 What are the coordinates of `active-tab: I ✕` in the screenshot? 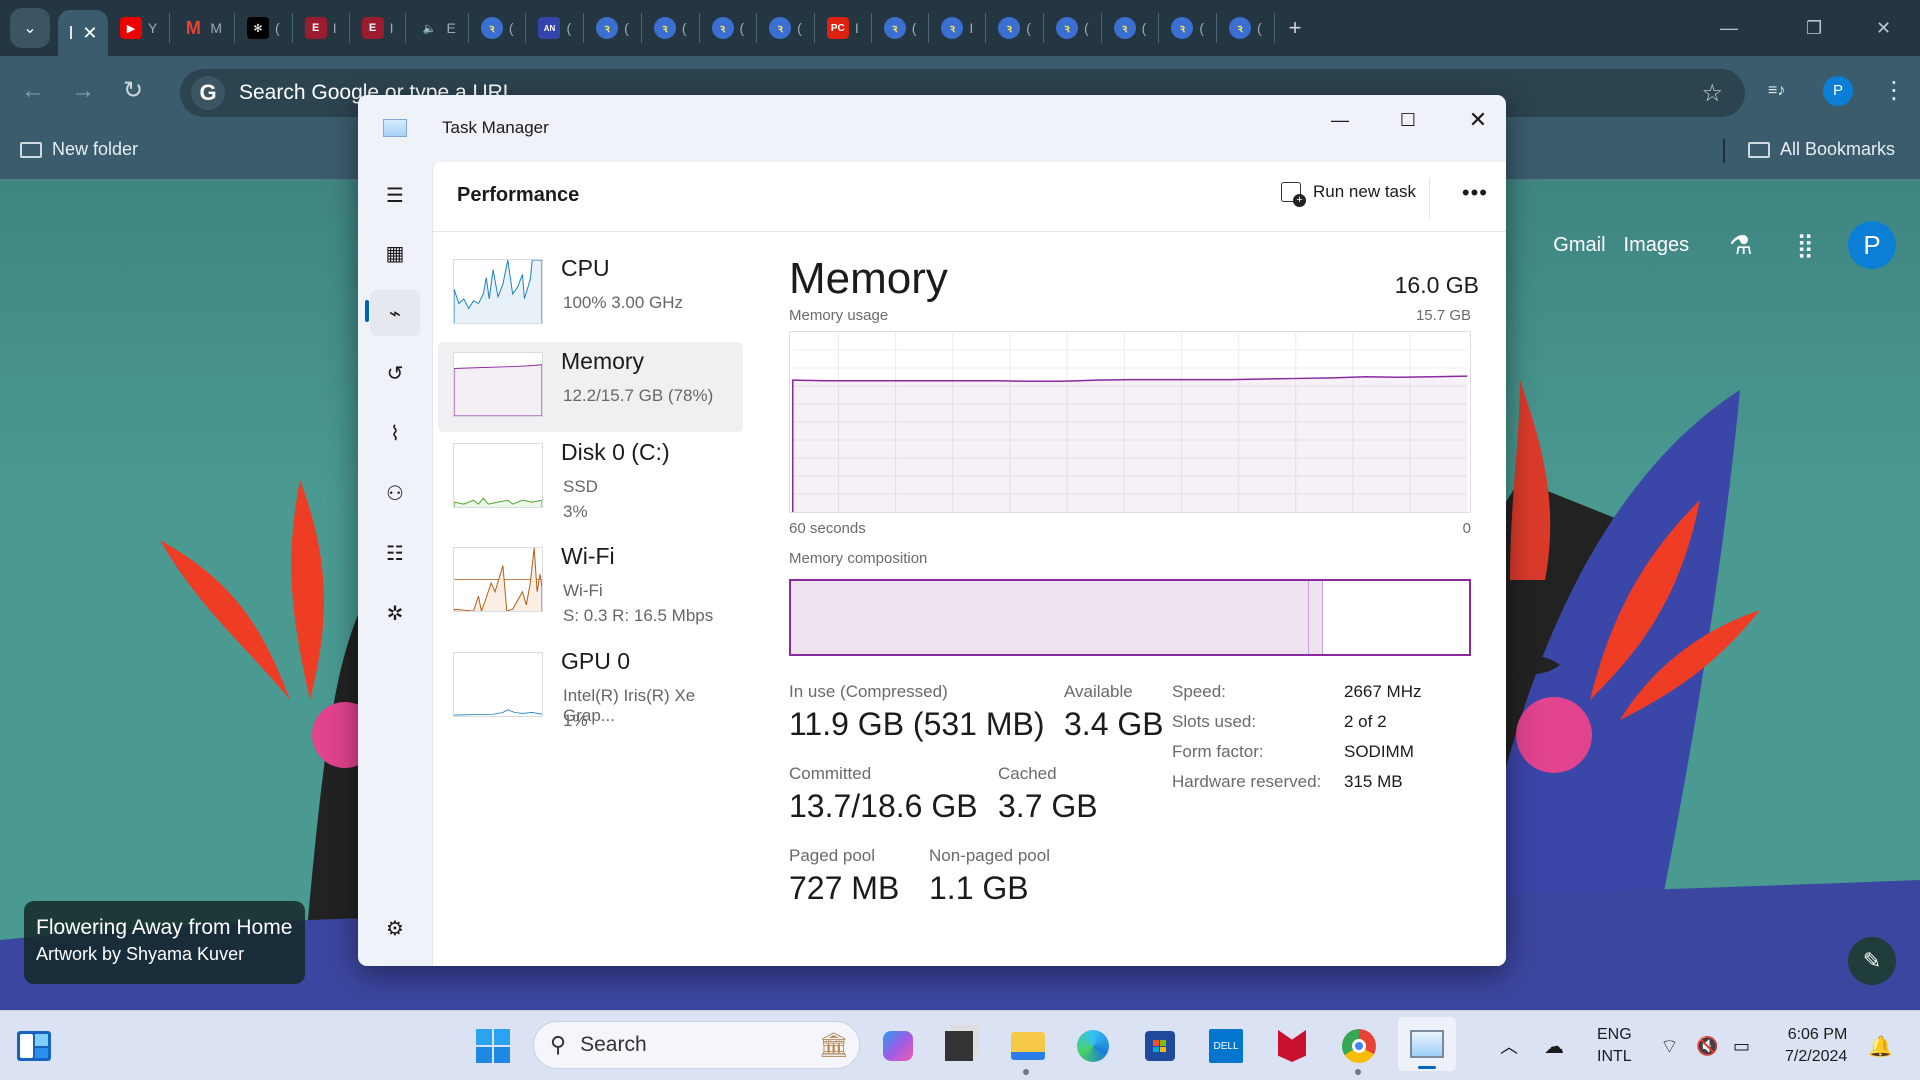 It's located at (83, 33).